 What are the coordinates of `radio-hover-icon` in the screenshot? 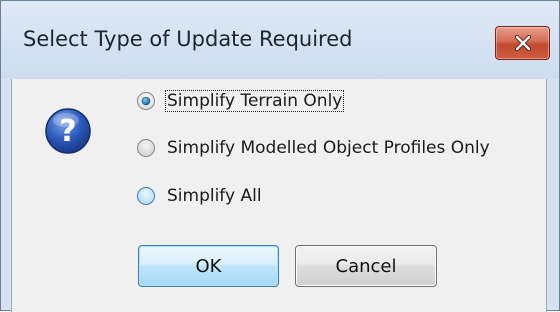 It's located at (146, 196).